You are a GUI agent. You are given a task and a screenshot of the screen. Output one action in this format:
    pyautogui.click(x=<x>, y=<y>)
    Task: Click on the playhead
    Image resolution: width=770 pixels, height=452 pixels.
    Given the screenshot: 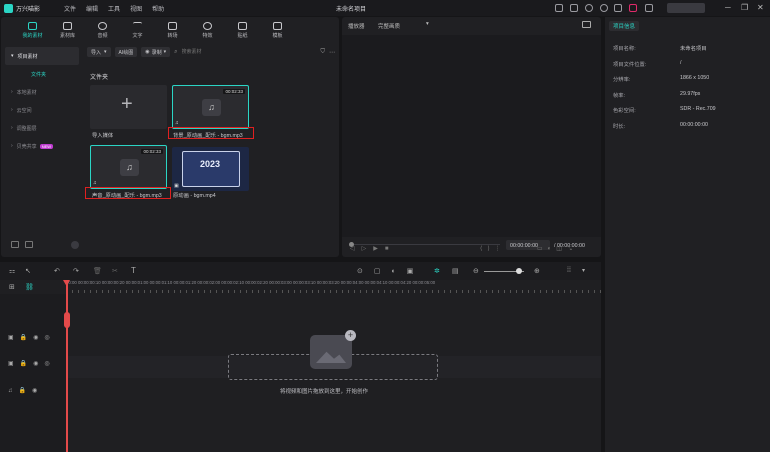 What is the action you would take?
    pyautogui.click(x=67, y=366)
    